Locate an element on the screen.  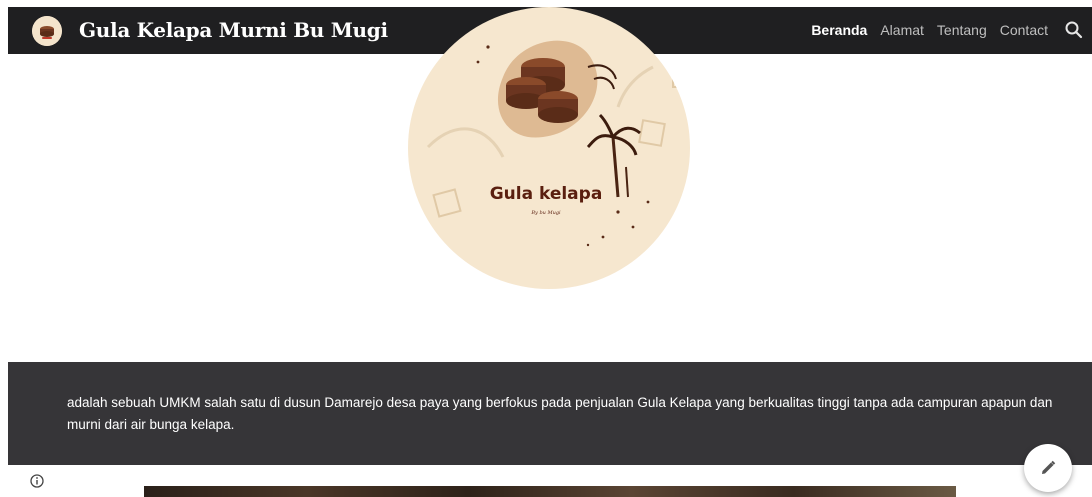
main-nav: Beranda Alamat Tentang Contact is located at coordinates (923, 30).